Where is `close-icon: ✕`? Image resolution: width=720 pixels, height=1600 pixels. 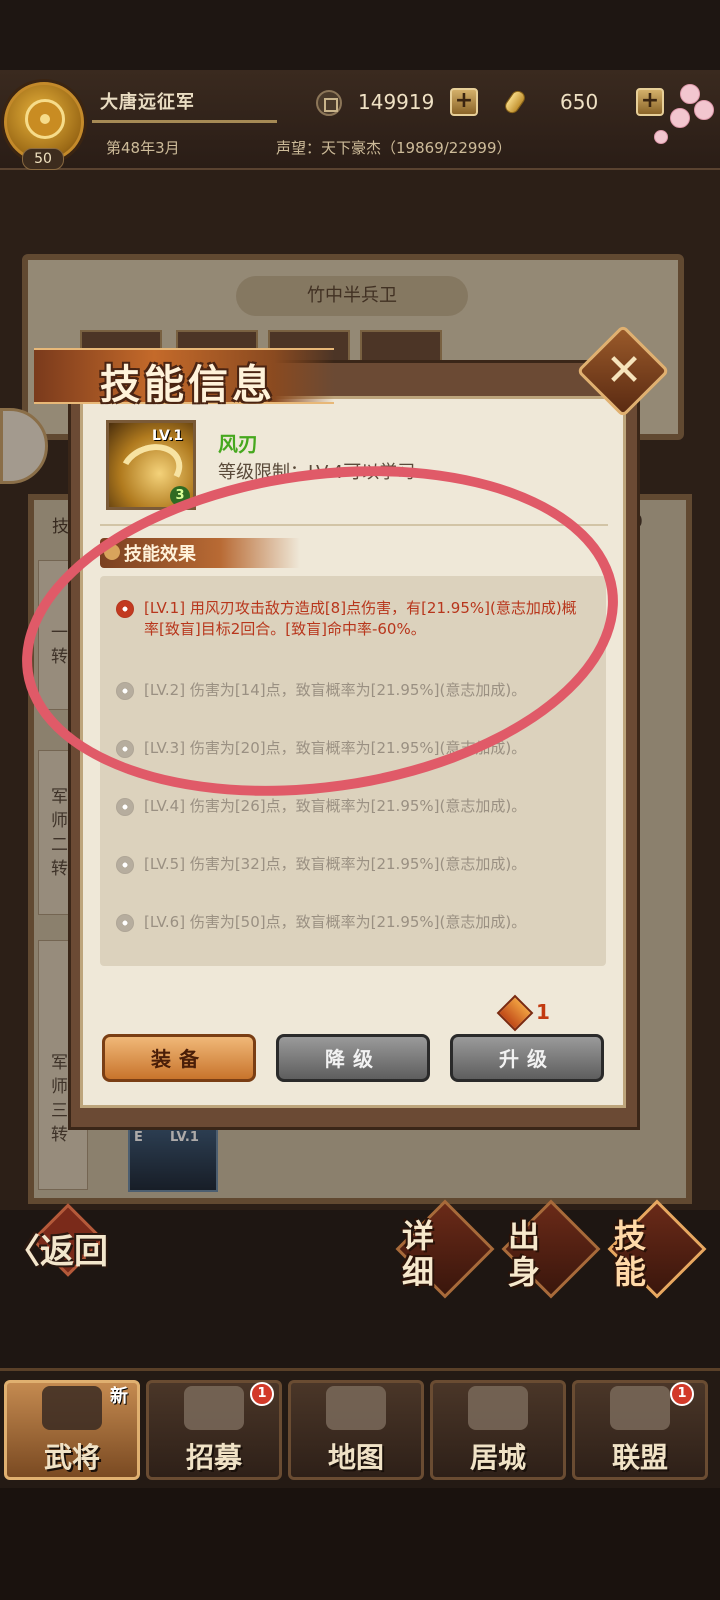 close-icon: ✕ is located at coordinates (624, 371).